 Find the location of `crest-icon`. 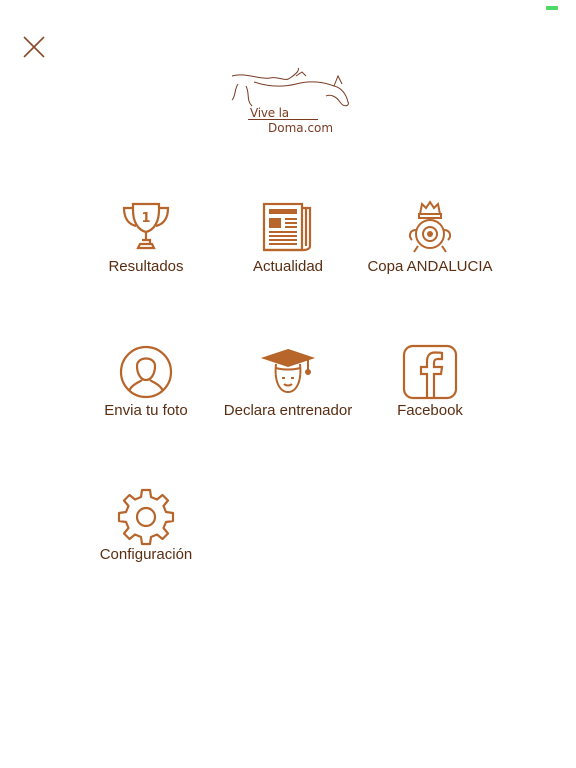

crest-icon is located at coordinates (430, 230).